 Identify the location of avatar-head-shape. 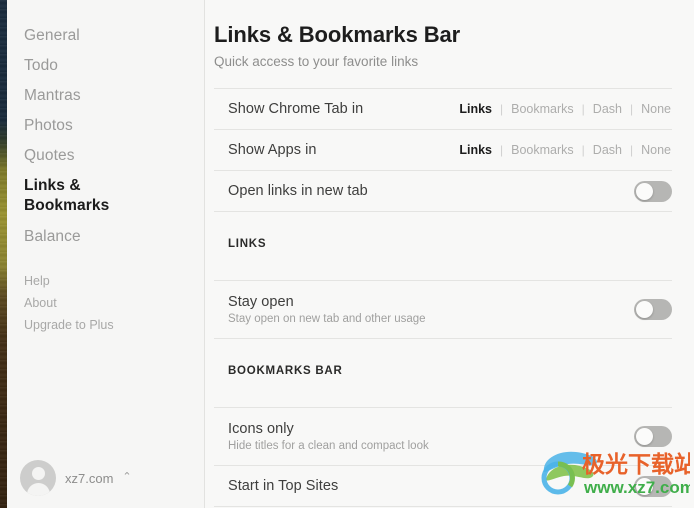
(38, 473).